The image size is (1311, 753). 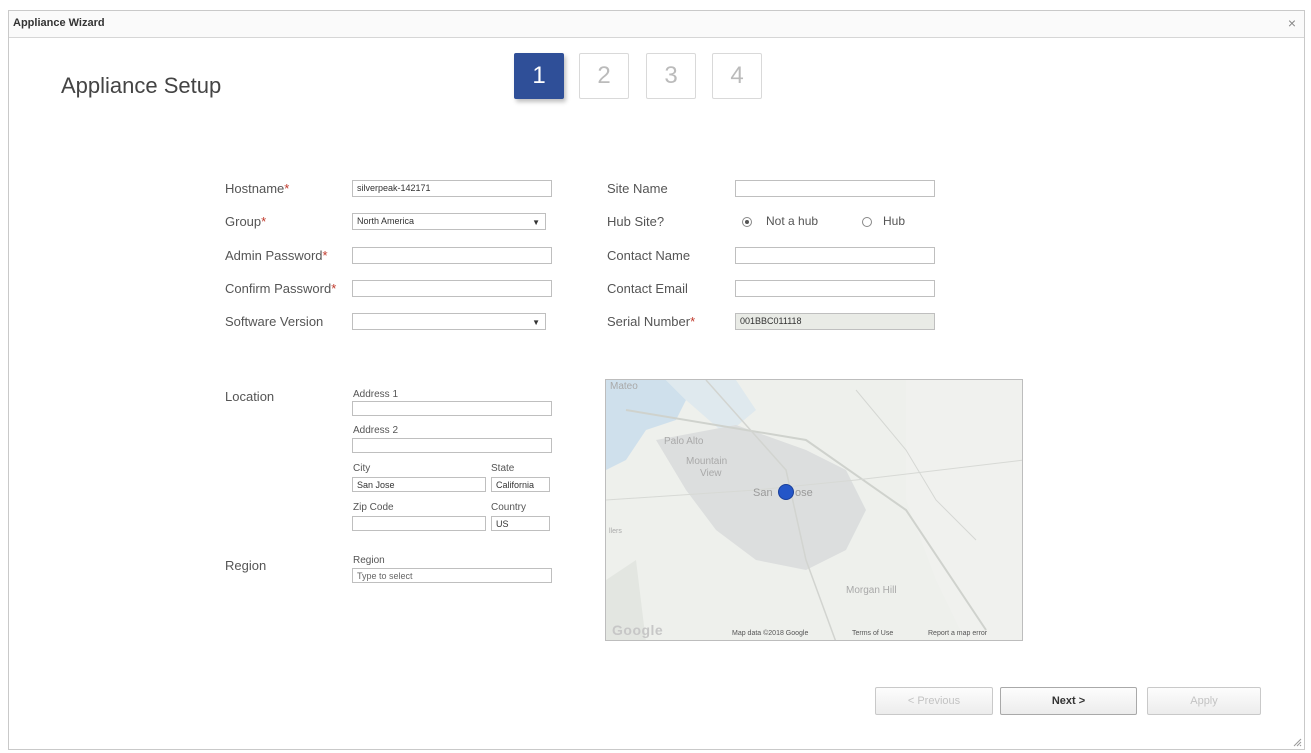 I want to click on map-place-view: View, so click(x=711, y=473).